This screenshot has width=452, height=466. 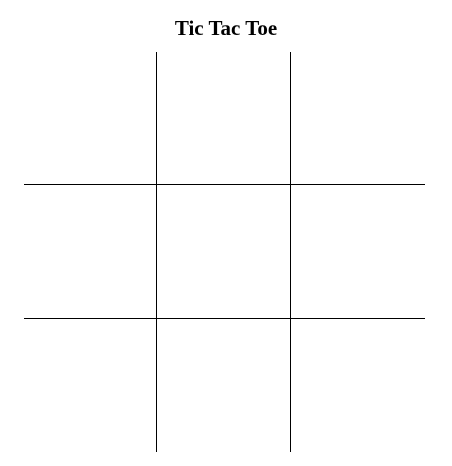 I want to click on page-title: Tic Tac Toe, so click(x=226, y=28).